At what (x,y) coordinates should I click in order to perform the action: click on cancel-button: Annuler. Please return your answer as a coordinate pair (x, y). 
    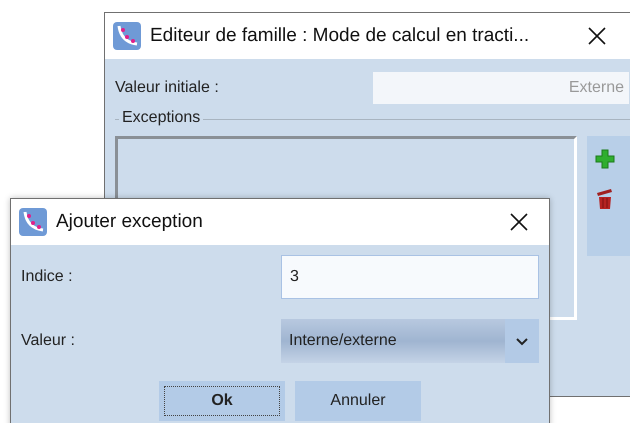
    Looking at the image, I should click on (358, 401).